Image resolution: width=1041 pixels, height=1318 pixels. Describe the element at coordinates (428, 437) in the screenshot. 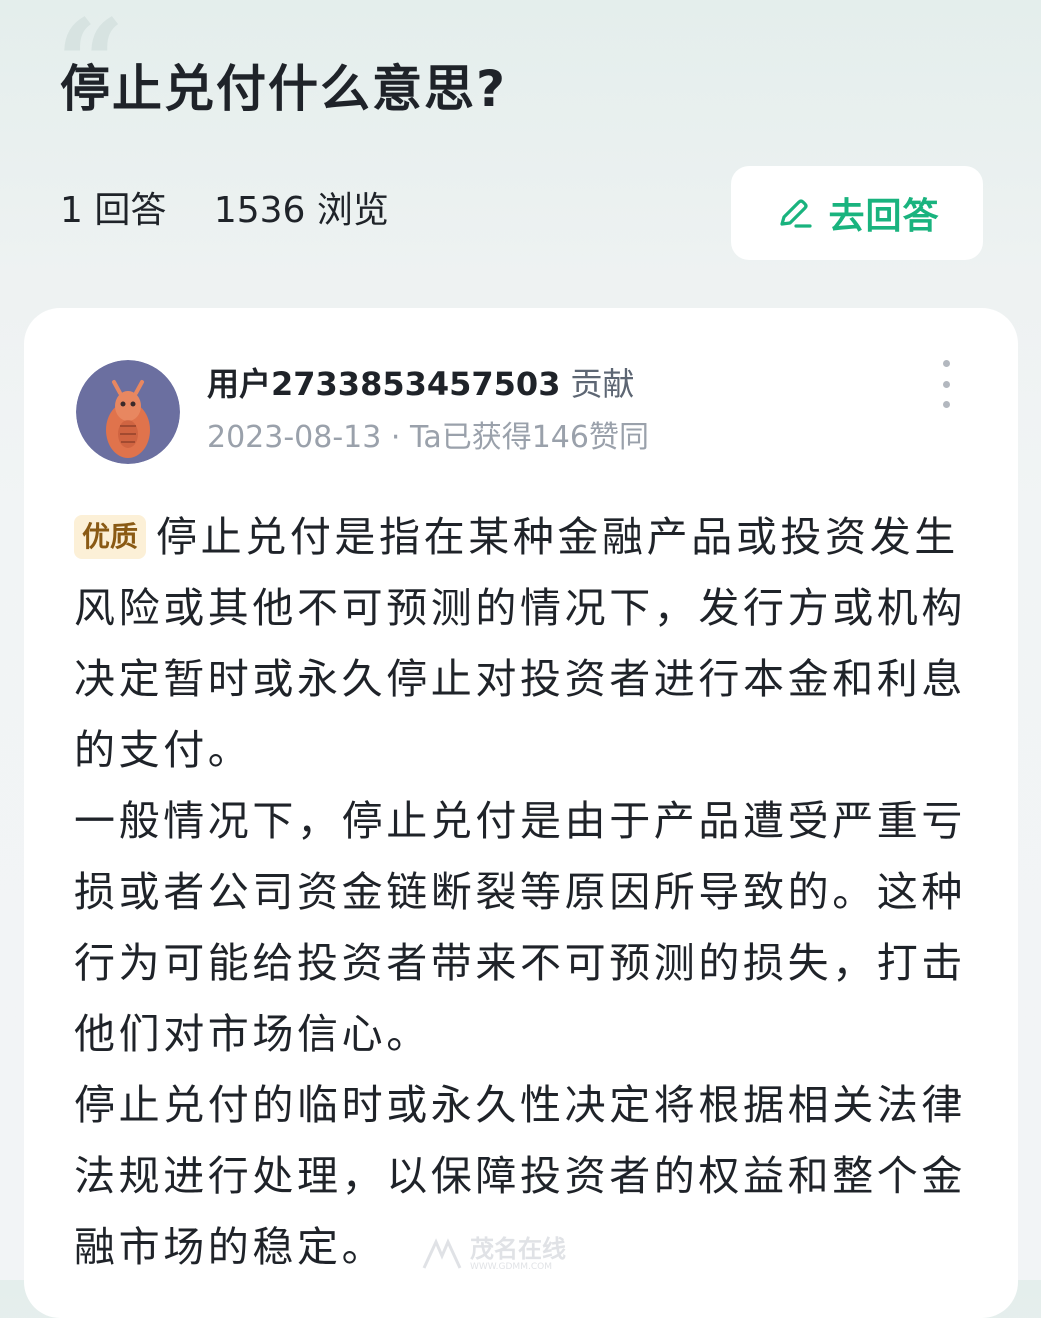

I see `answer-meta: 2023-08-13 · Ta已获得146赞同` at that location.